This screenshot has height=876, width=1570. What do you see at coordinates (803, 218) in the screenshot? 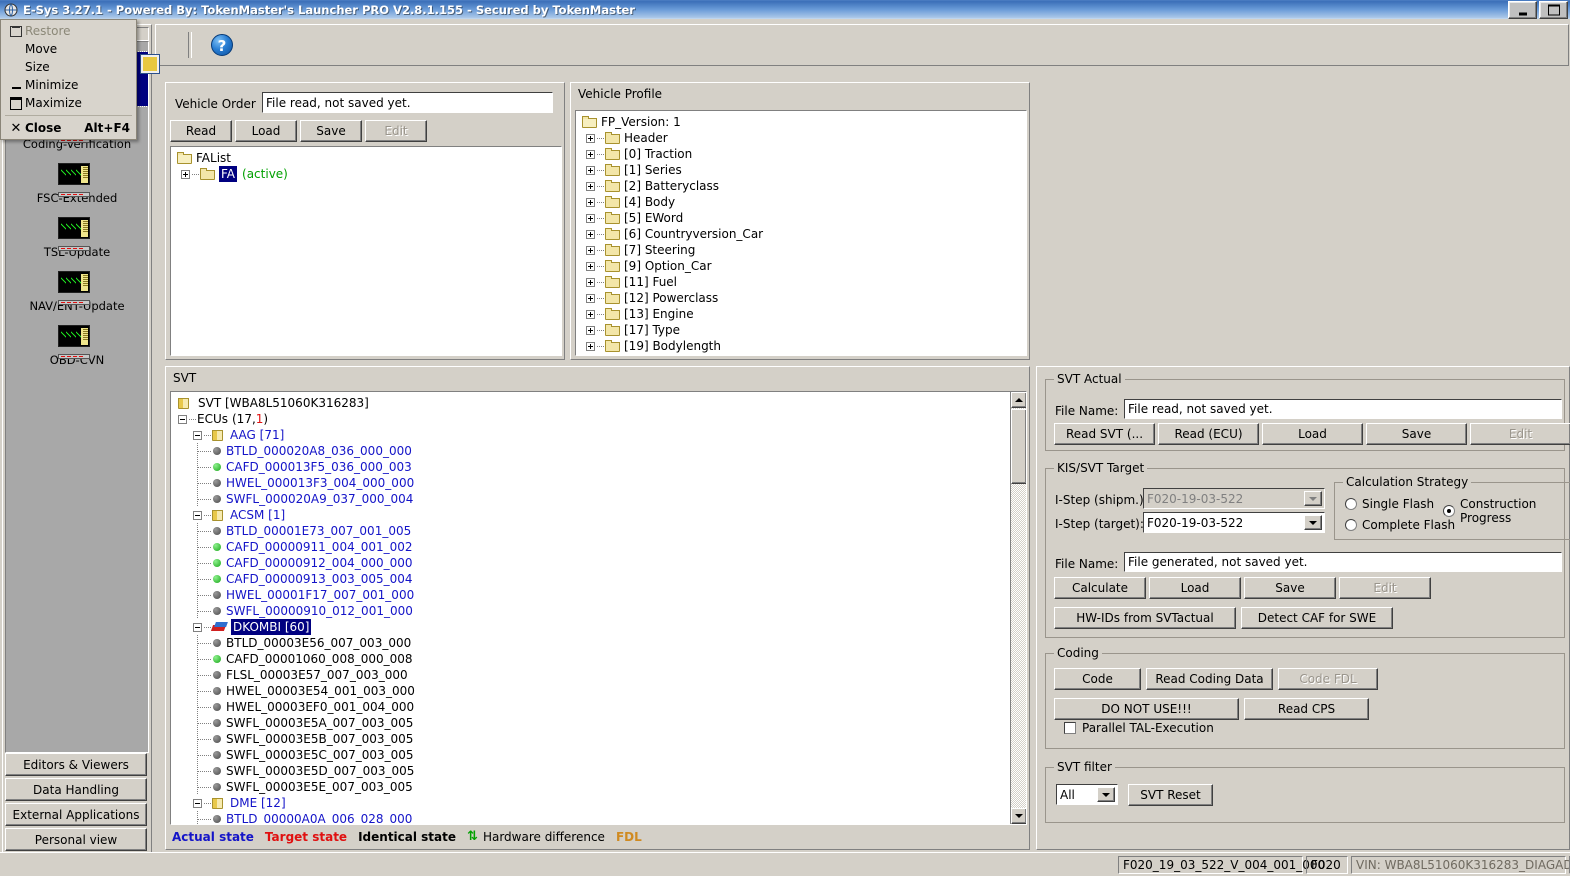
I see `tree-row-vp-node: [5] EWord` at bounding box center [803, 218].